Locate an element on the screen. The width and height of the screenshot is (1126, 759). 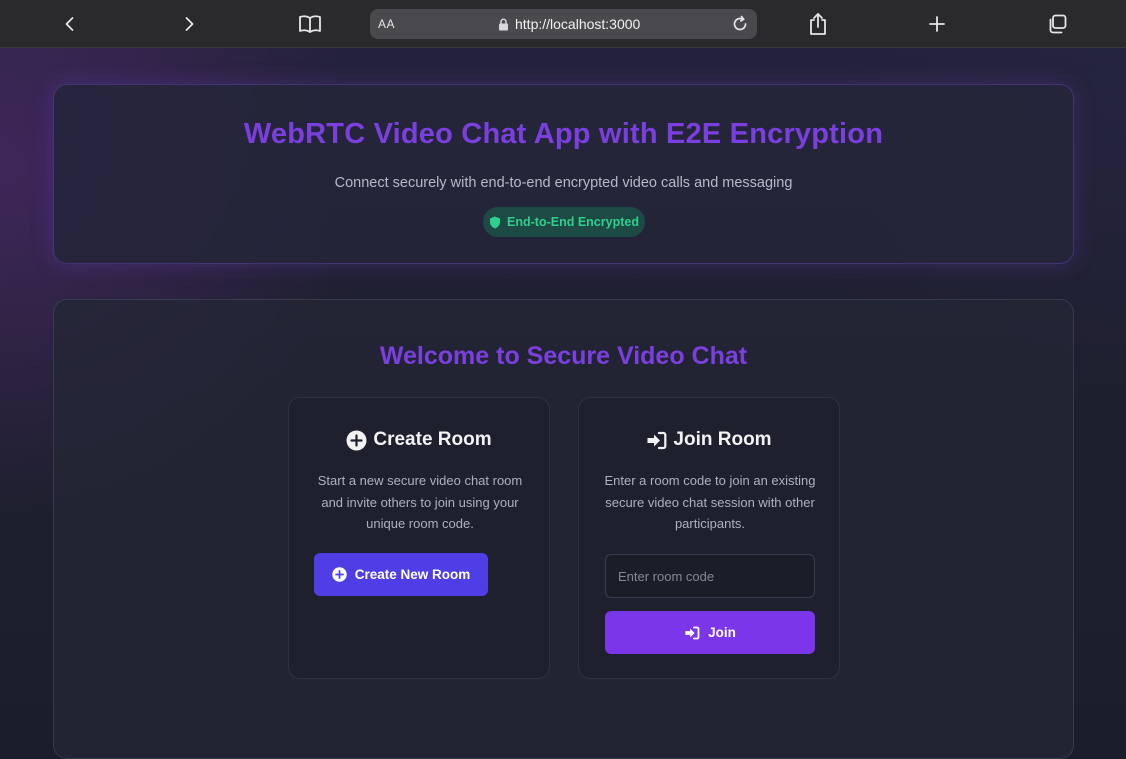
share-icon is located at coordinates (818, 24).